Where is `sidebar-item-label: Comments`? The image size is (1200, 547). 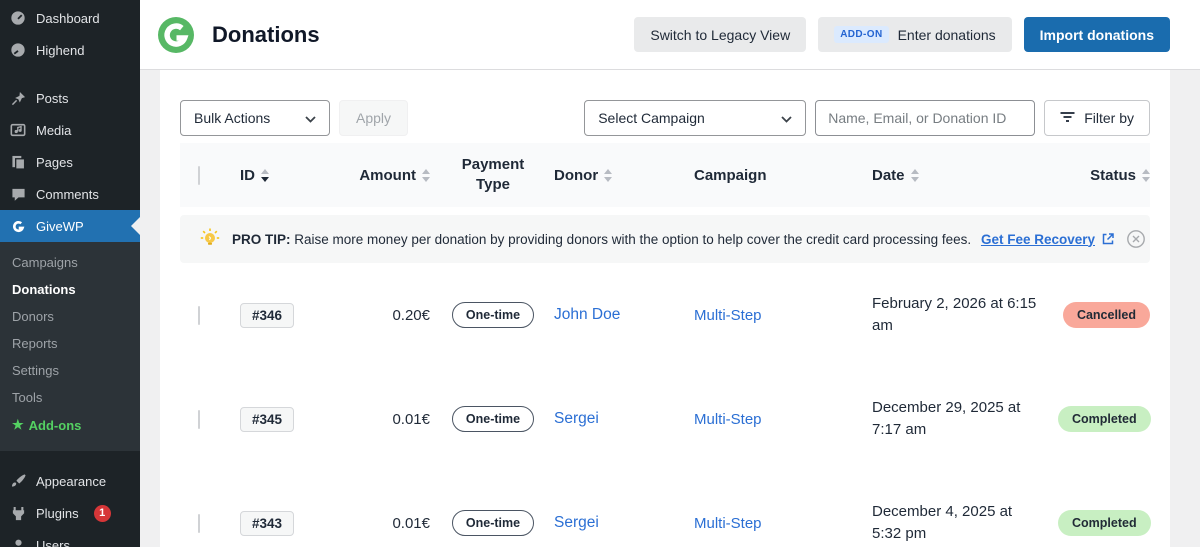
sidebar-item-label: Comments is located at coordinates (67, 194).